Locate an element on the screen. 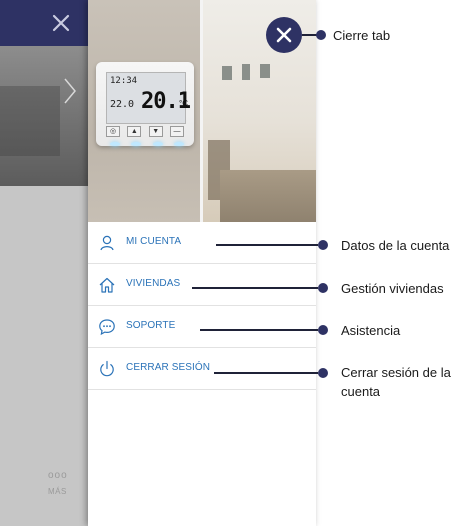  menu-item-cerrar-sesion: CERRAR SESIÓN is located at coordinates (202, 369).